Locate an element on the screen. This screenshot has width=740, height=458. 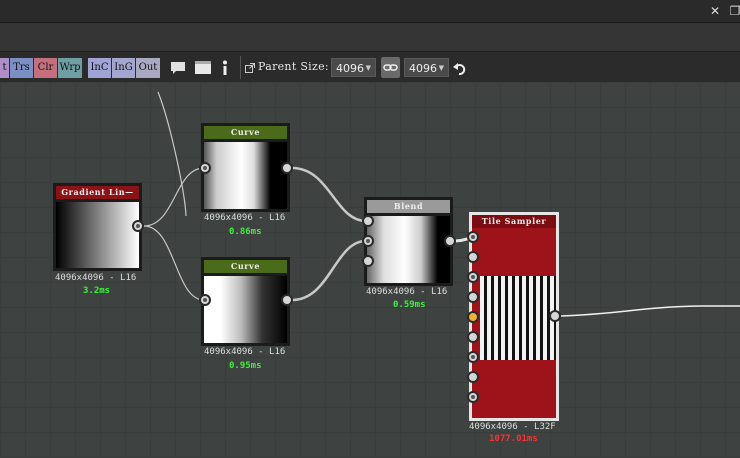
node-time: 1077.01ms is located at coordinates (513, 439).